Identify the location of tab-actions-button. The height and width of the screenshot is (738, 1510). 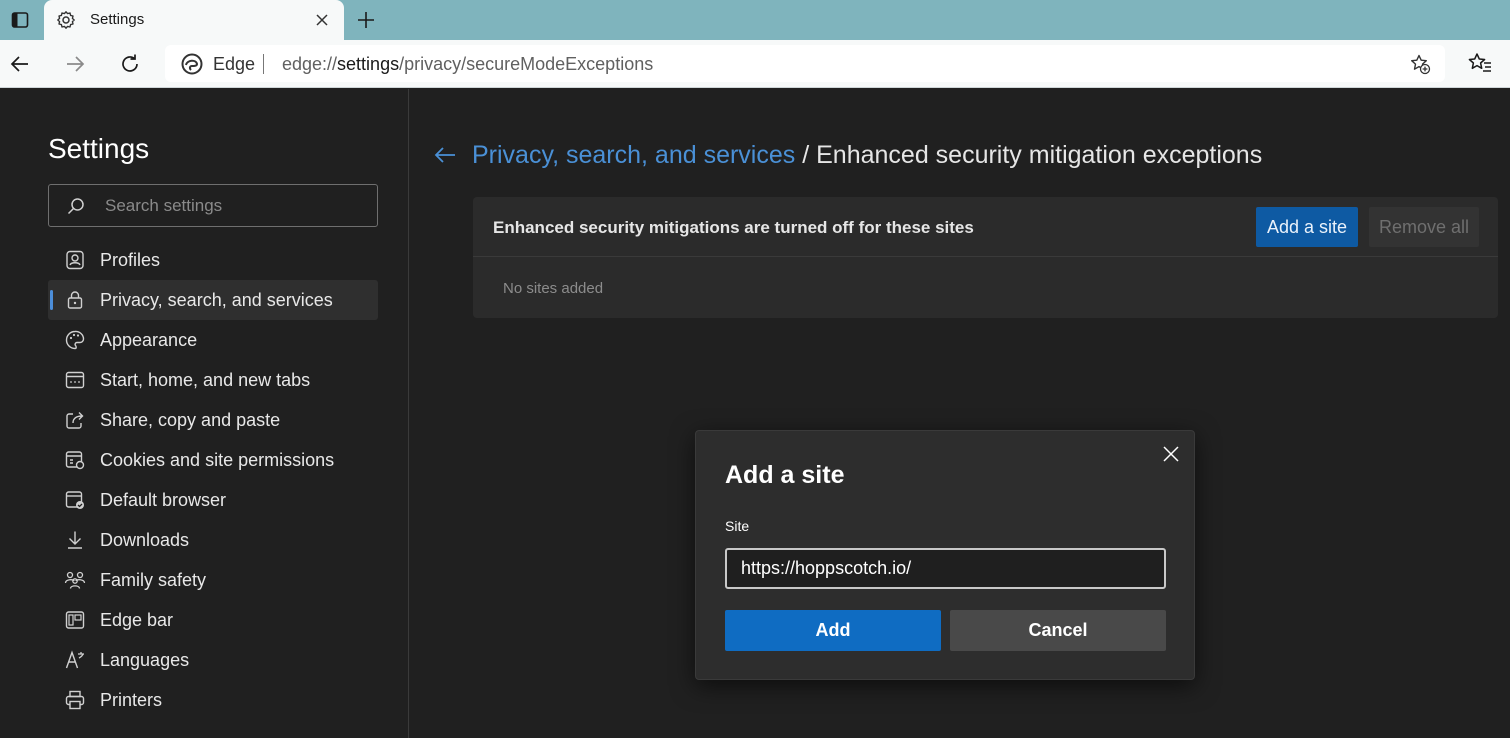
(20, 20).